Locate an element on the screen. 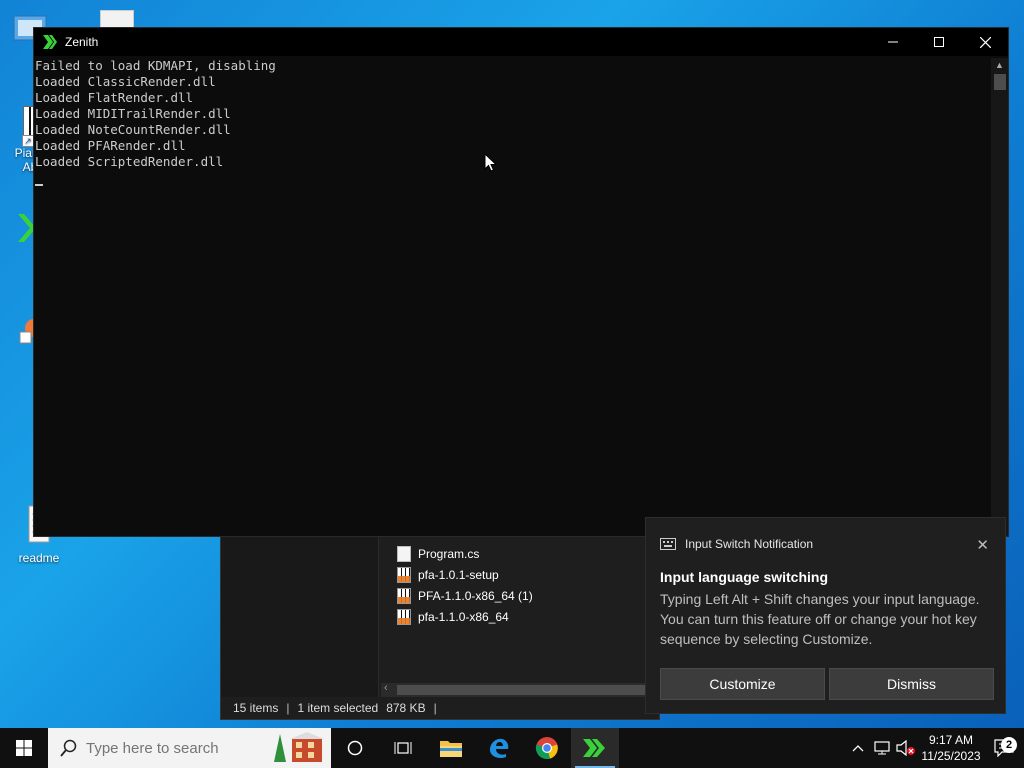 The width and height of the screenshot is (1024, 768). chrome-icon is located at coordinates (546, 748).